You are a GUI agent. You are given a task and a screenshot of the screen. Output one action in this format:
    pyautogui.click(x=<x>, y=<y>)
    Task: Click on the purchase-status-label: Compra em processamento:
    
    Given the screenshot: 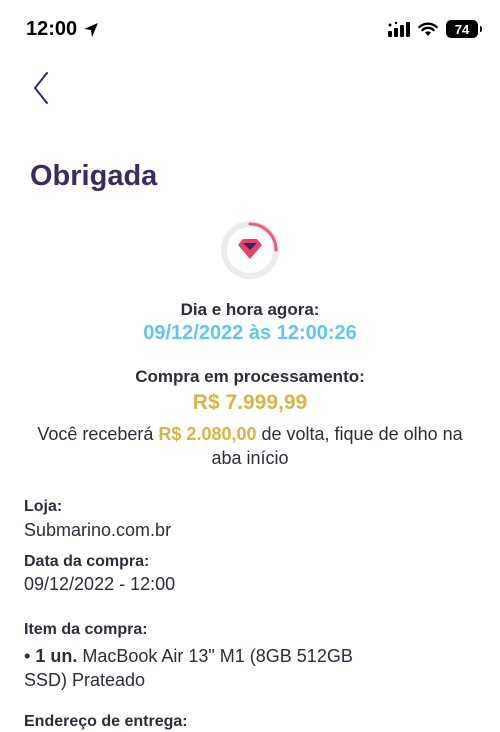 What is the action you would take?
    pyautogui.click(x=250, y=376)
    